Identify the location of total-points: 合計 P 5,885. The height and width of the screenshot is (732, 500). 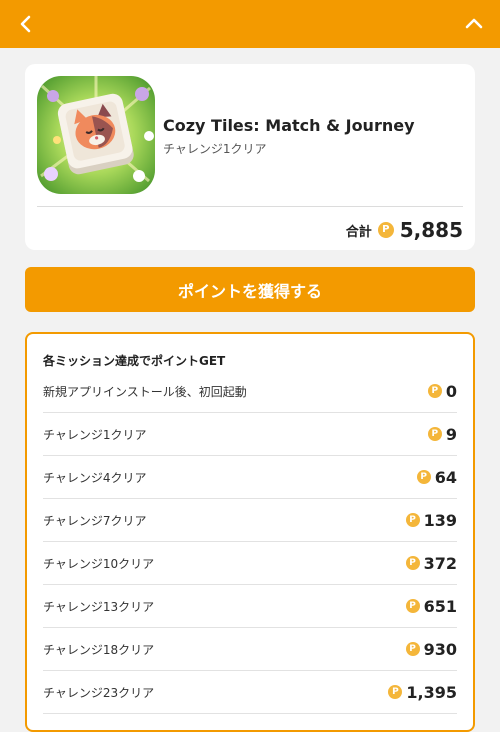
(404, 230).